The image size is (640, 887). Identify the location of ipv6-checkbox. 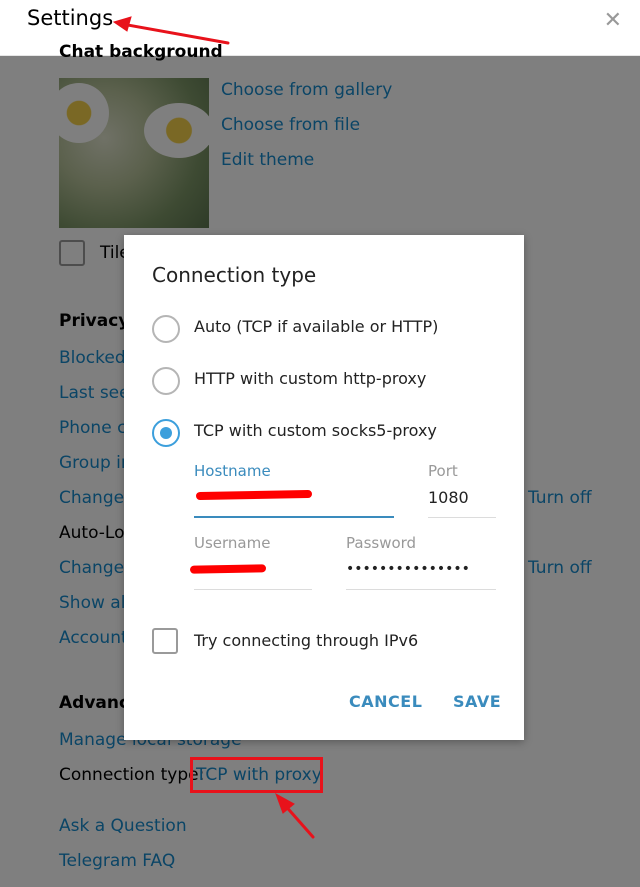
(165, 641).